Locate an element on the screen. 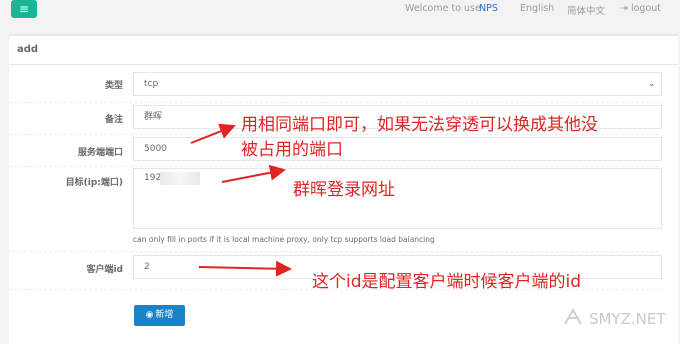 The image size is (680, 344). watermark-text: SMYZ.NET is located at coordinates (627, 319).